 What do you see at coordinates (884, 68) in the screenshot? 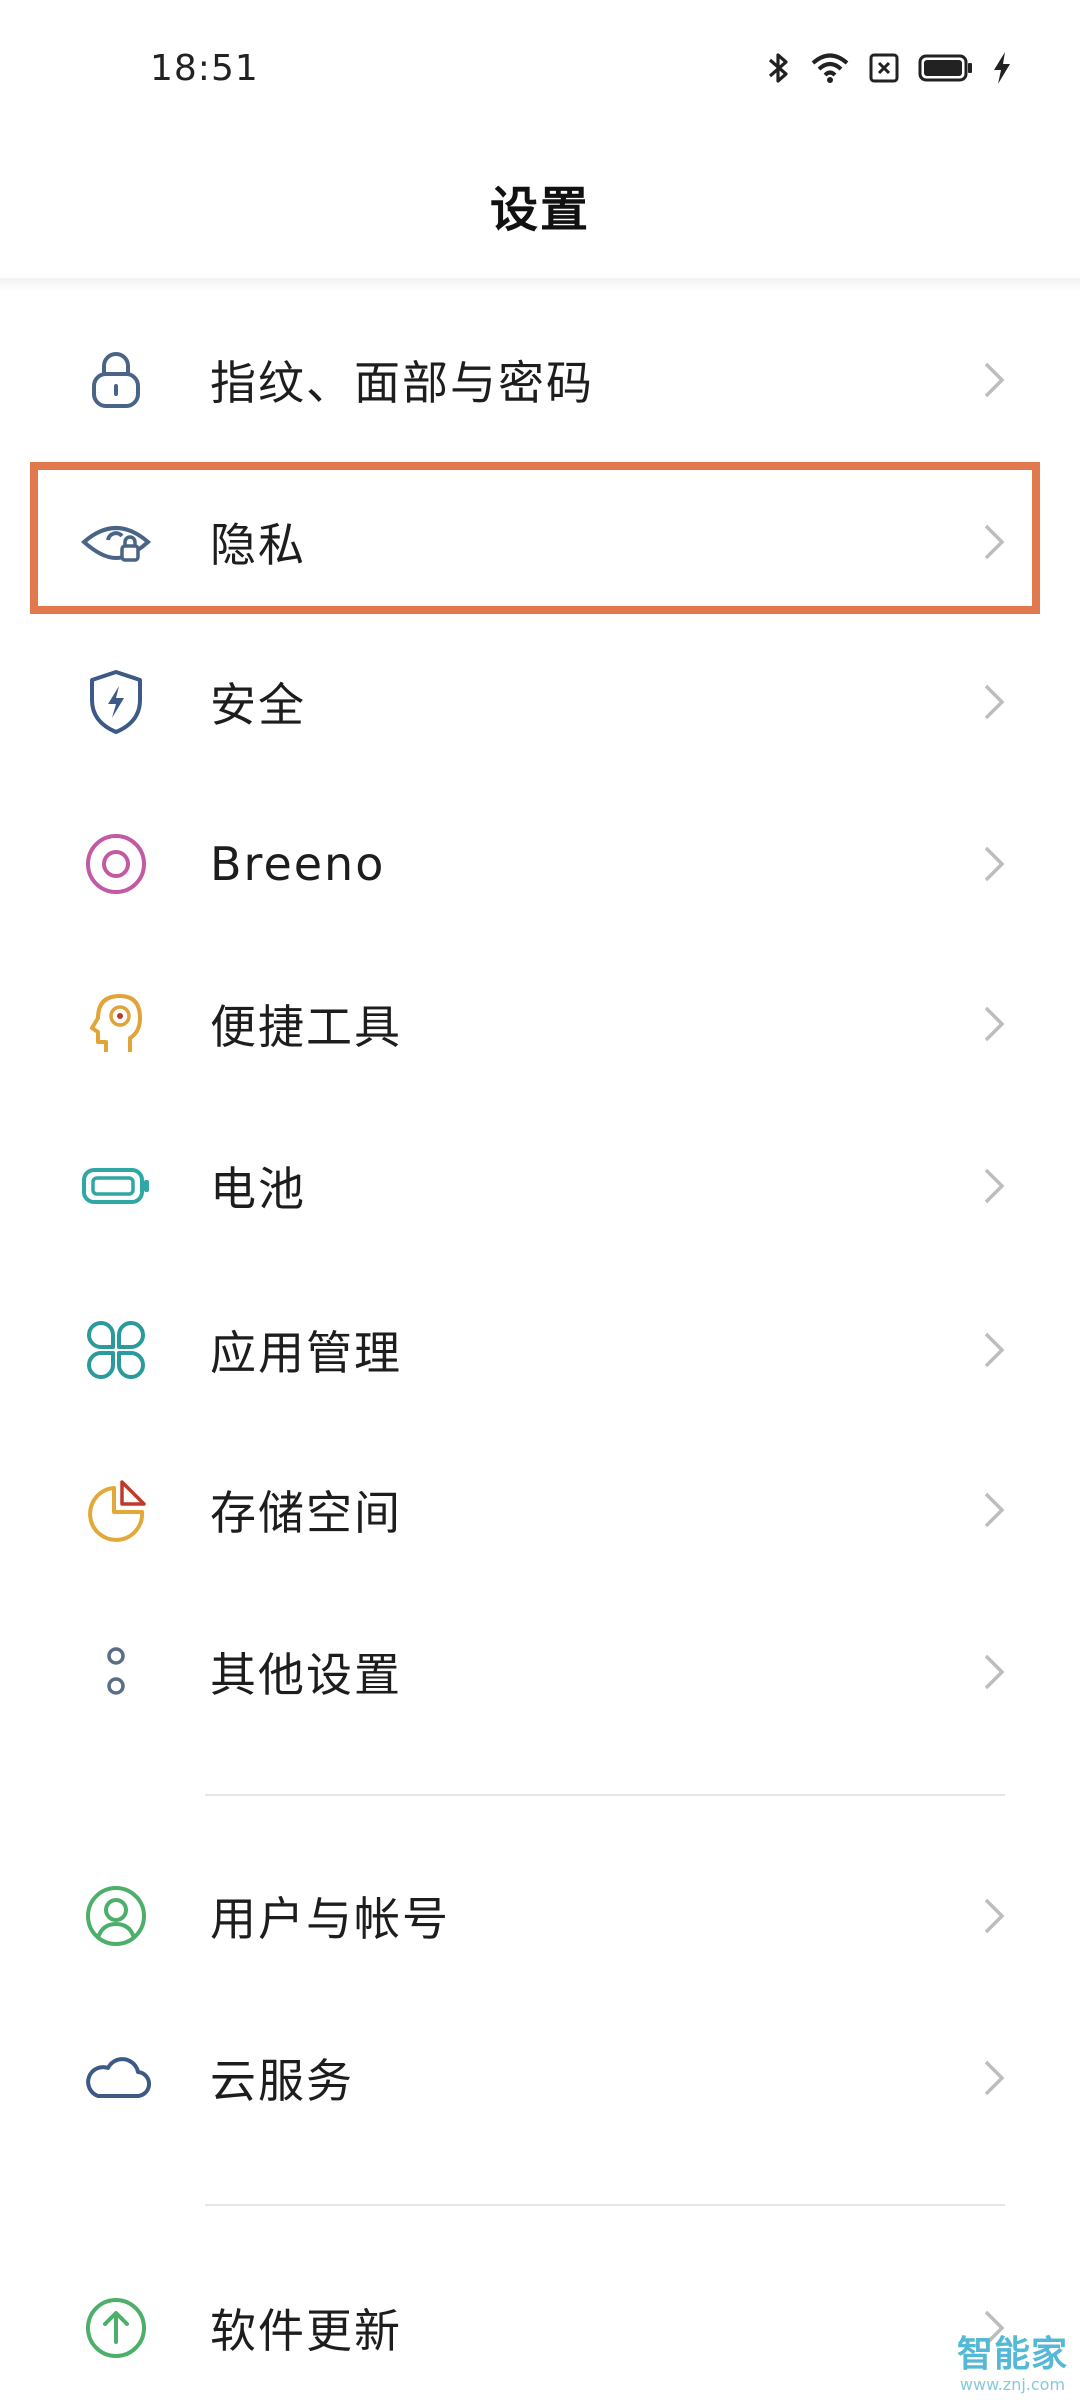
I see `no-sim-icon` at bounding box center [884, 68].